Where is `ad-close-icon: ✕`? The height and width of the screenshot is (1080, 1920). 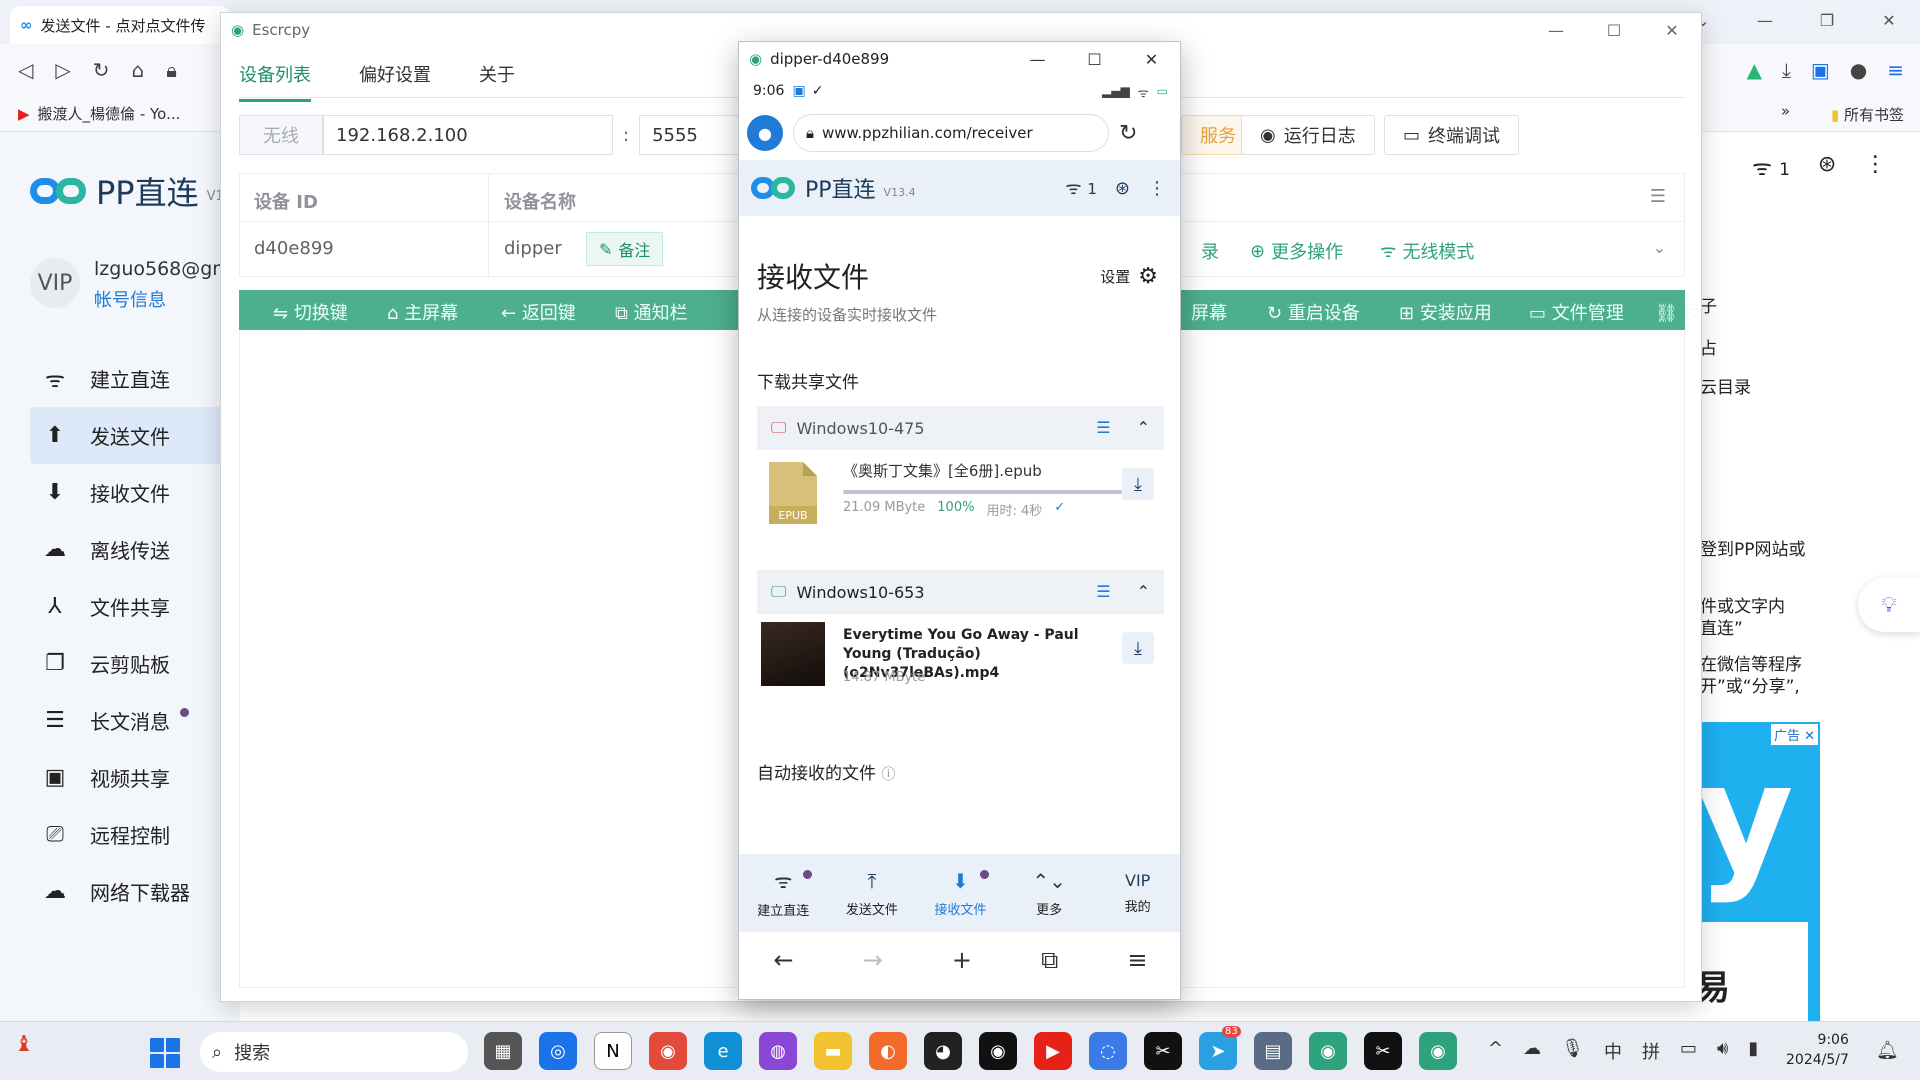 ad-close-icon: ✕ is located at coordinates (1809, 736).